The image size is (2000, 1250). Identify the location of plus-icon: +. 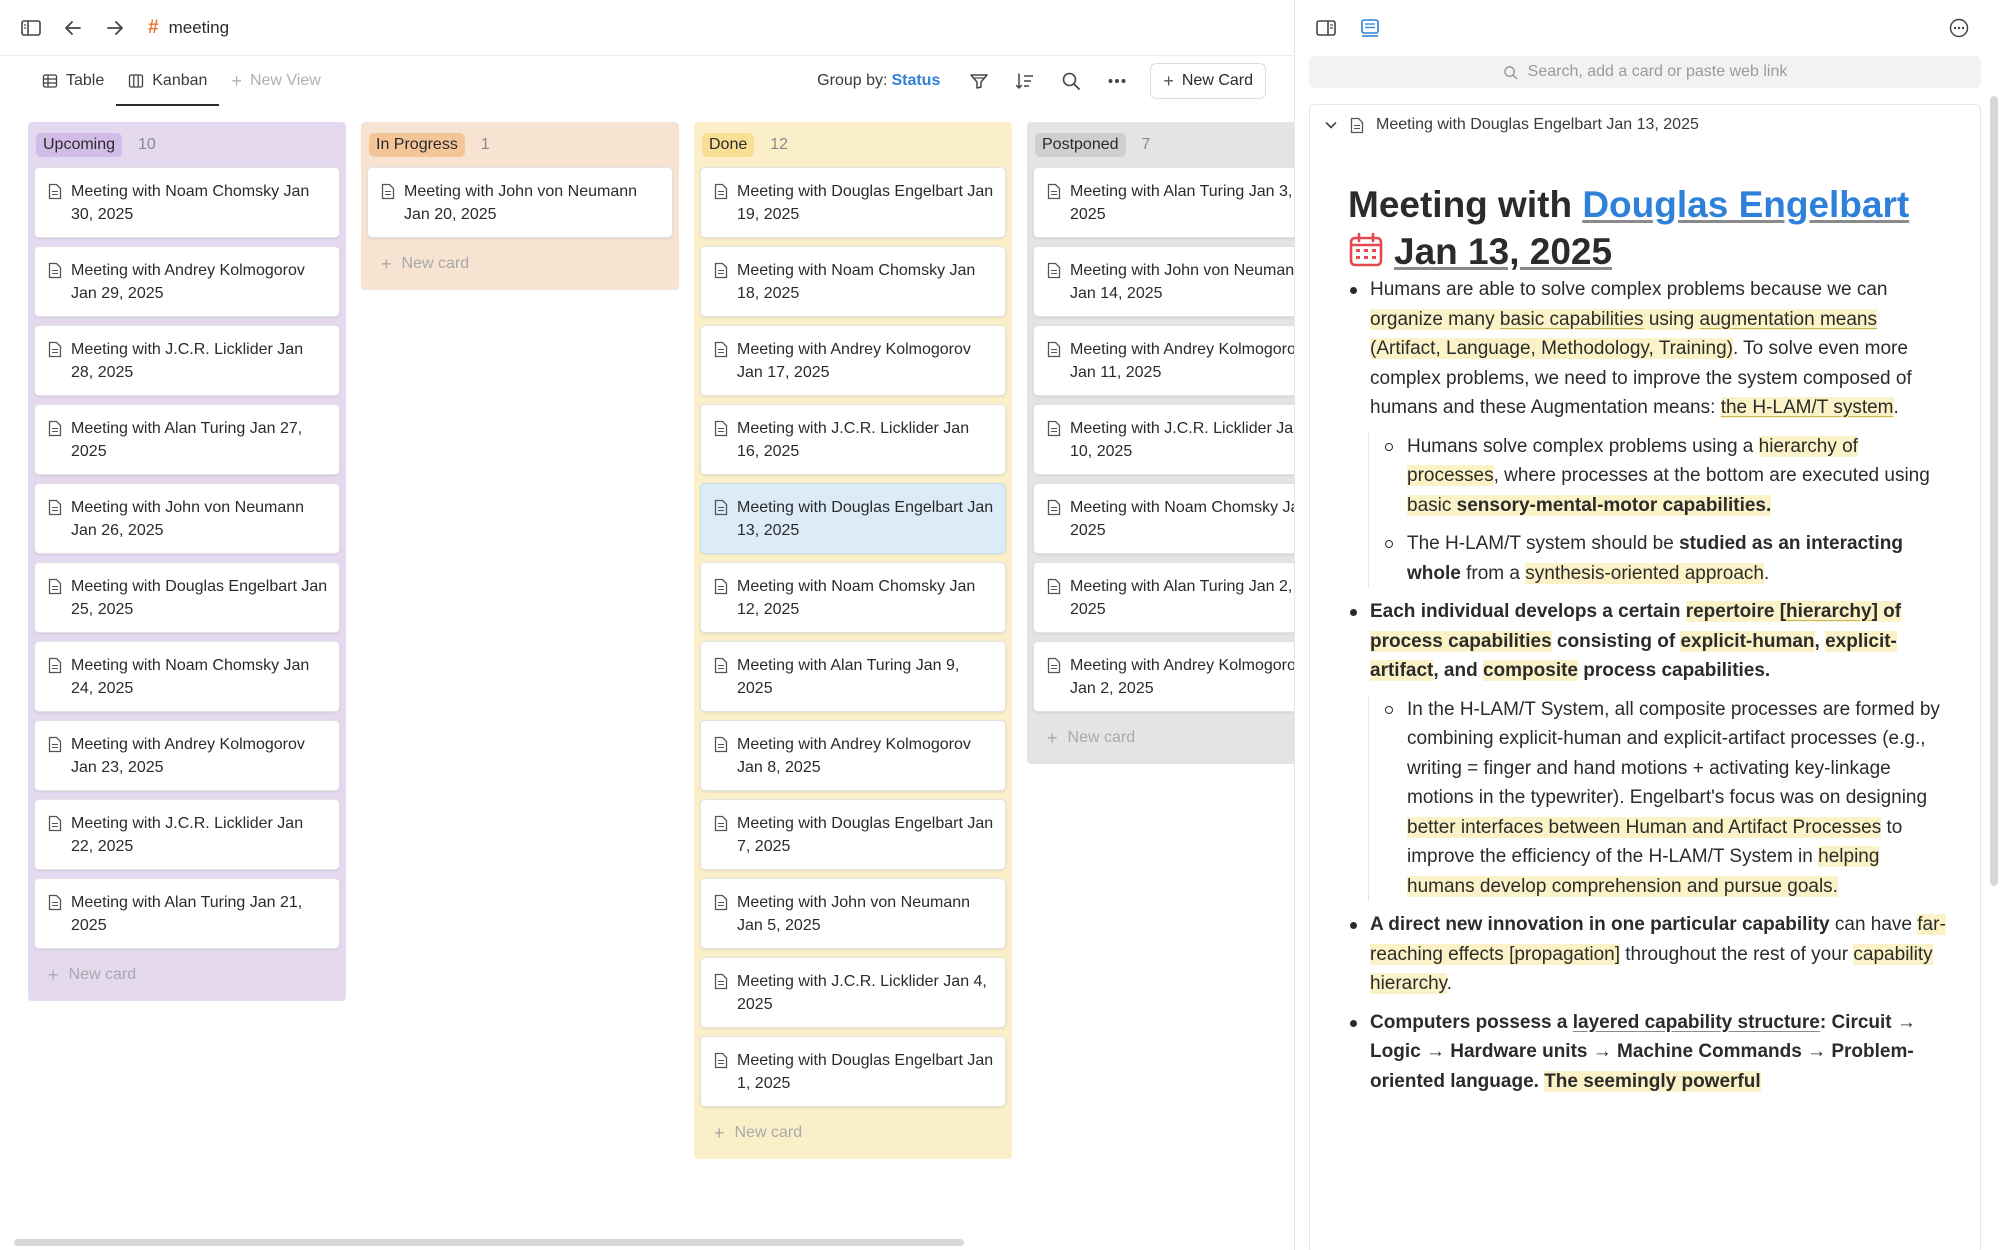
(236, 80).